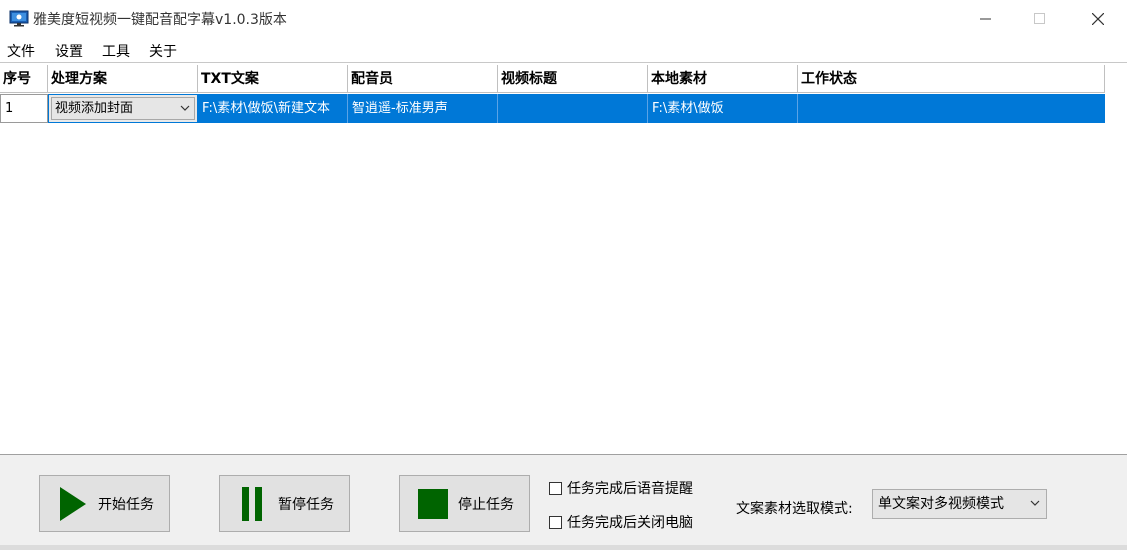 The height and width of the screenshot is (550, 1127). I want to click on voice-notify-checkbox: 任务完成后语音提醒, so click(621, 488).